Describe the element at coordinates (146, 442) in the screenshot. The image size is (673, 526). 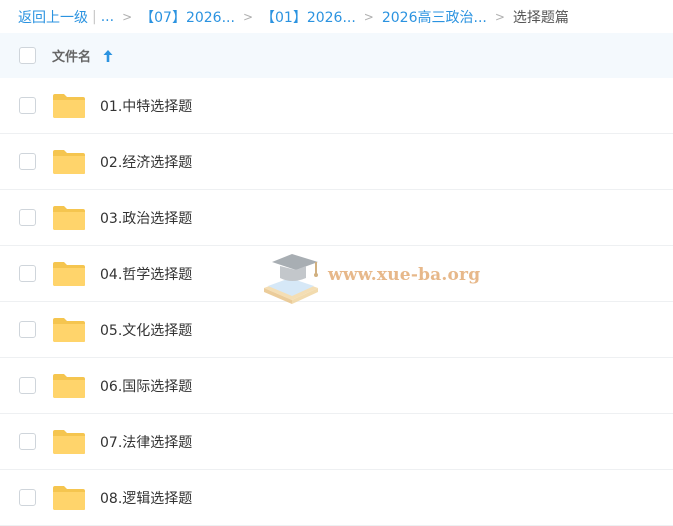
I see `file-name: 07.法律选择题` at that location.